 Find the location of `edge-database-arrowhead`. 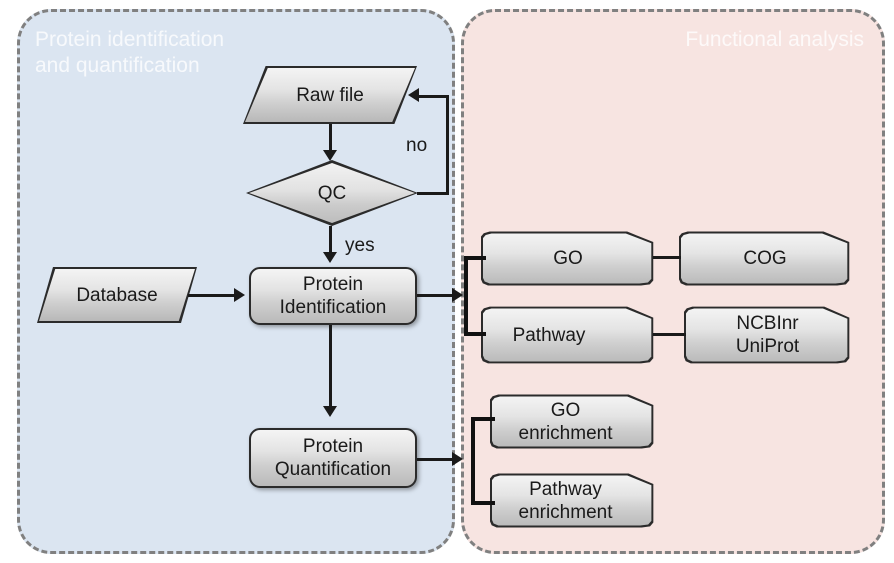

edge-database-arrowhead is located at coordinates (239, 295).